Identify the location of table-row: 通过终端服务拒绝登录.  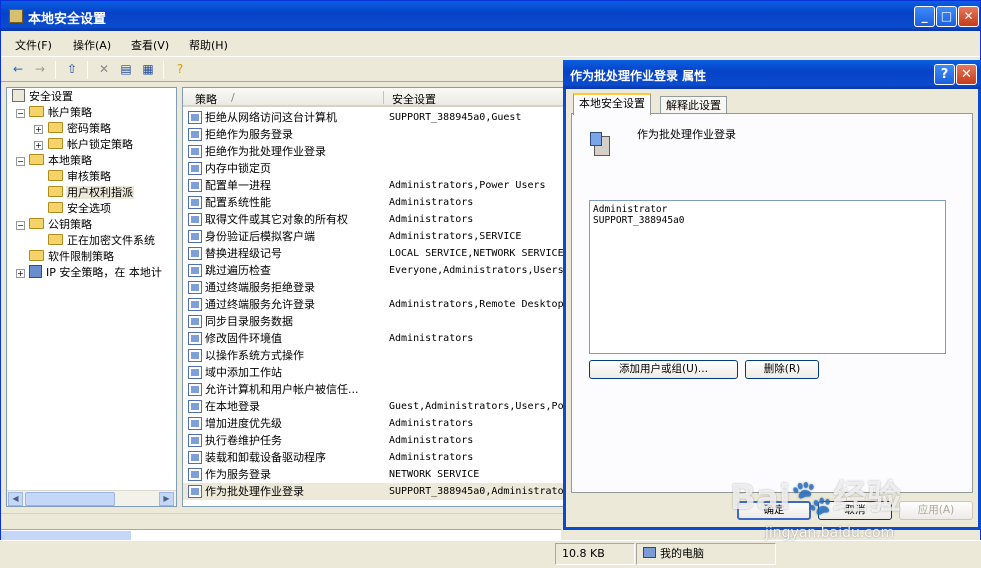
(374, 287).